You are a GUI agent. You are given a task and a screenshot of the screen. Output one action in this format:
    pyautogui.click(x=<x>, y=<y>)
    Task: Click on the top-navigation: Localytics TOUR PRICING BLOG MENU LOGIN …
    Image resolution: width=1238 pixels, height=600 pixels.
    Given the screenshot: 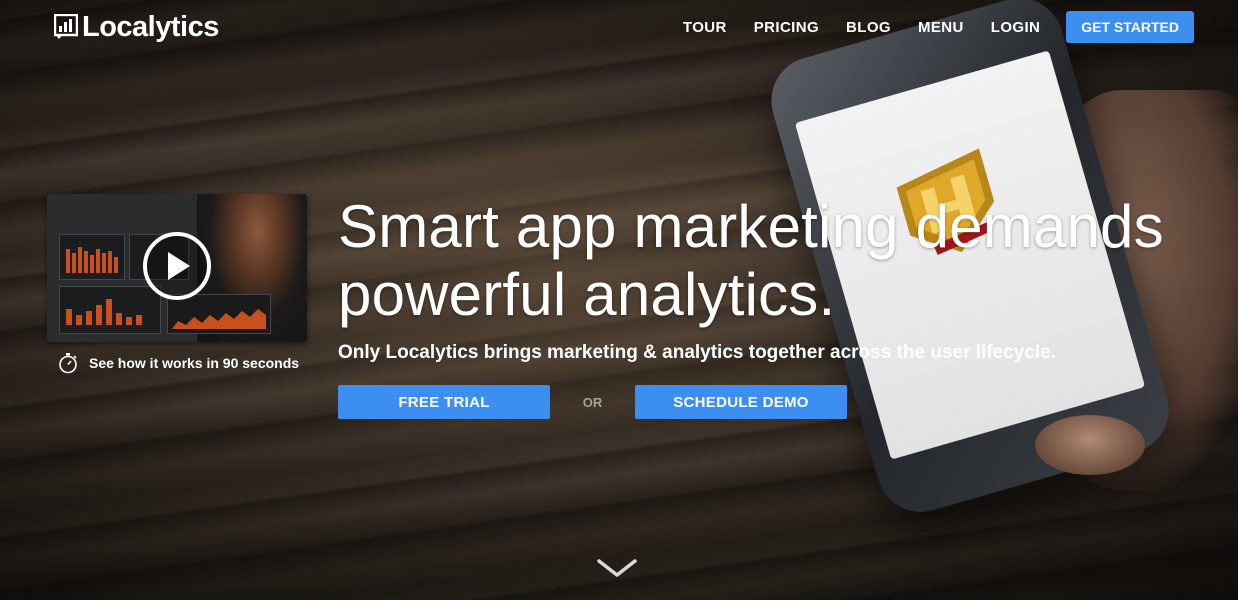 What is the action you would take?
    pyautogui.click(x=619, y=27)
    